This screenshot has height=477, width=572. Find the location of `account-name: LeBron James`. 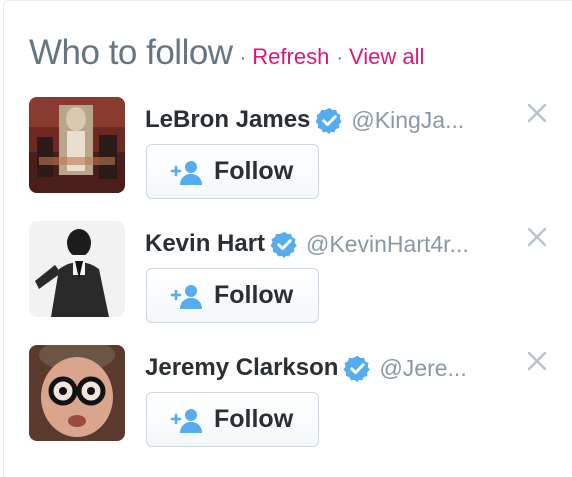

account-name: LeBron James is located at coordinates (227, 120).